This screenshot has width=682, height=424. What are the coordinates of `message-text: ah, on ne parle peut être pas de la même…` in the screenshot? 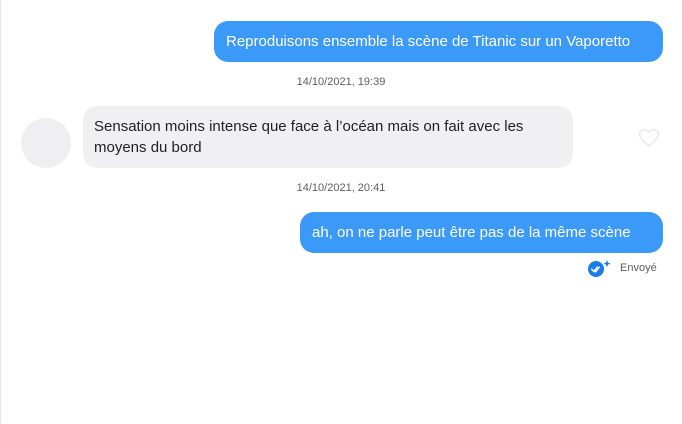 It's located at (471, 232).